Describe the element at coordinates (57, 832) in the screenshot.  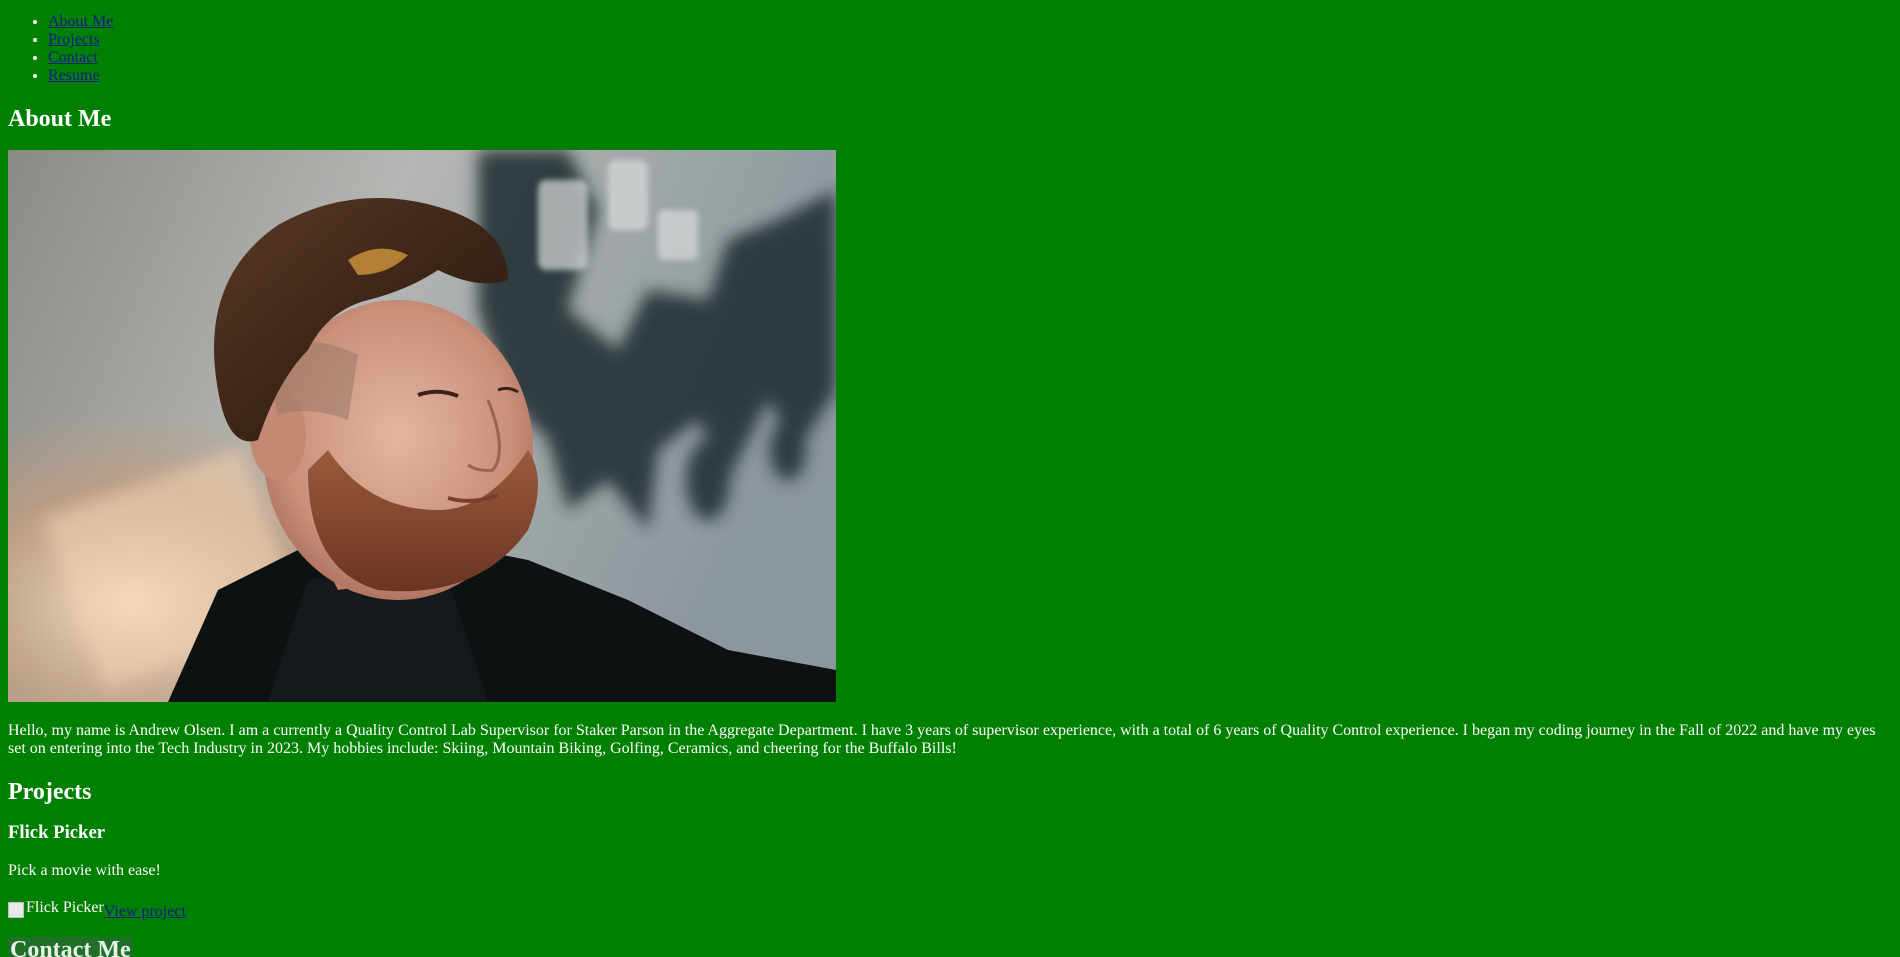
I see `project-title: Flick Picker` at that location.